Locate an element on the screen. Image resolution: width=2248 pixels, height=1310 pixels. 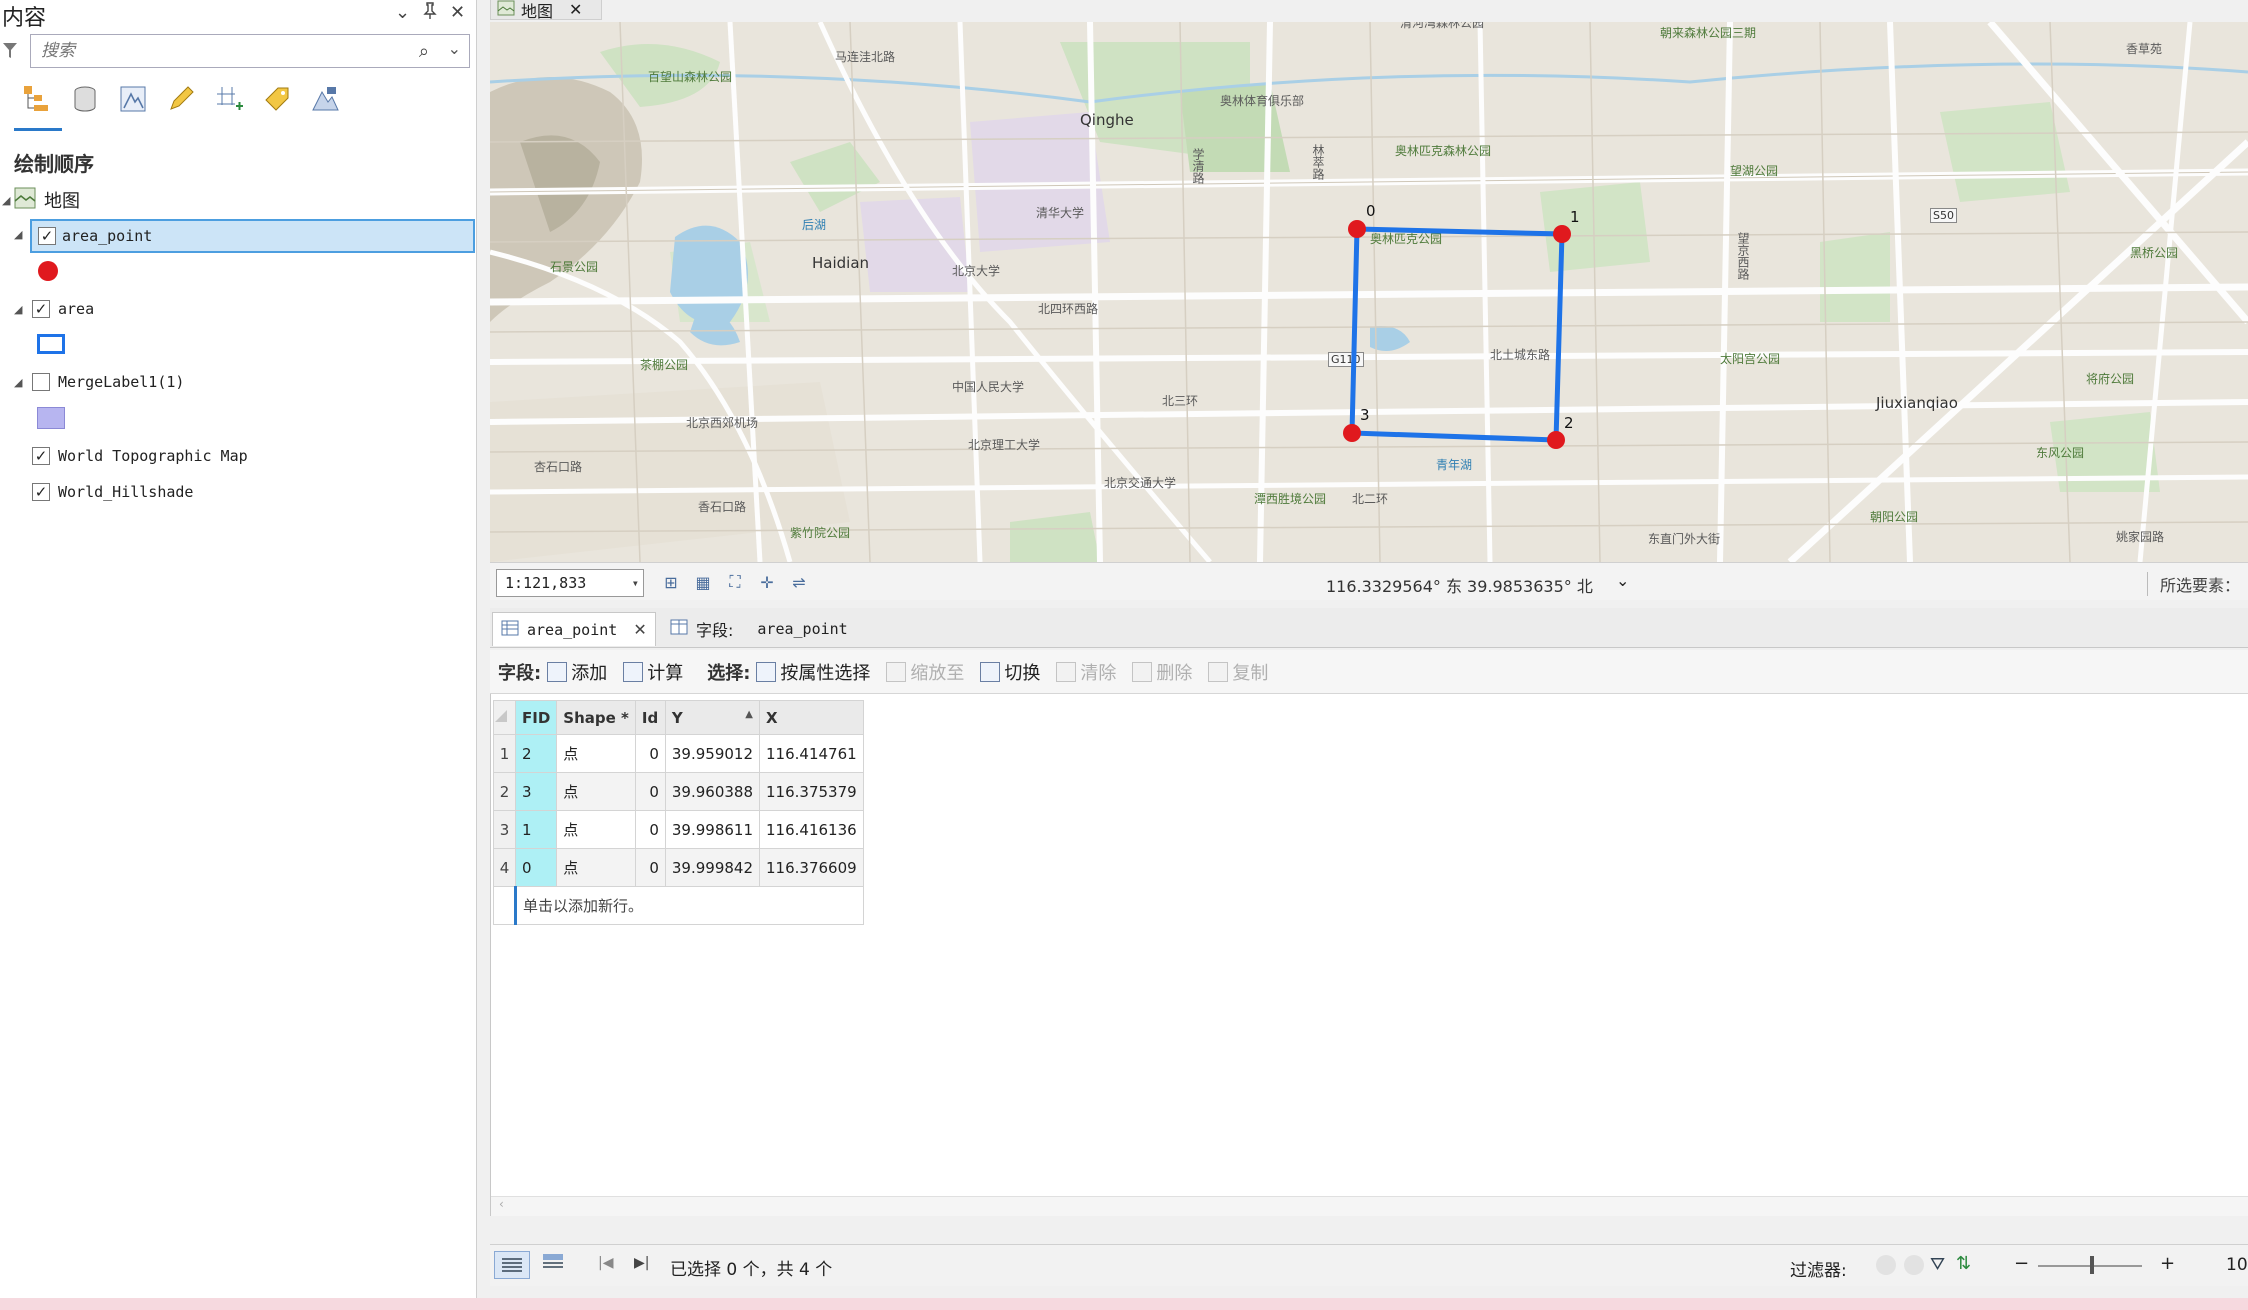
list-by-snapping-icon is located at coordinates (229, 99).